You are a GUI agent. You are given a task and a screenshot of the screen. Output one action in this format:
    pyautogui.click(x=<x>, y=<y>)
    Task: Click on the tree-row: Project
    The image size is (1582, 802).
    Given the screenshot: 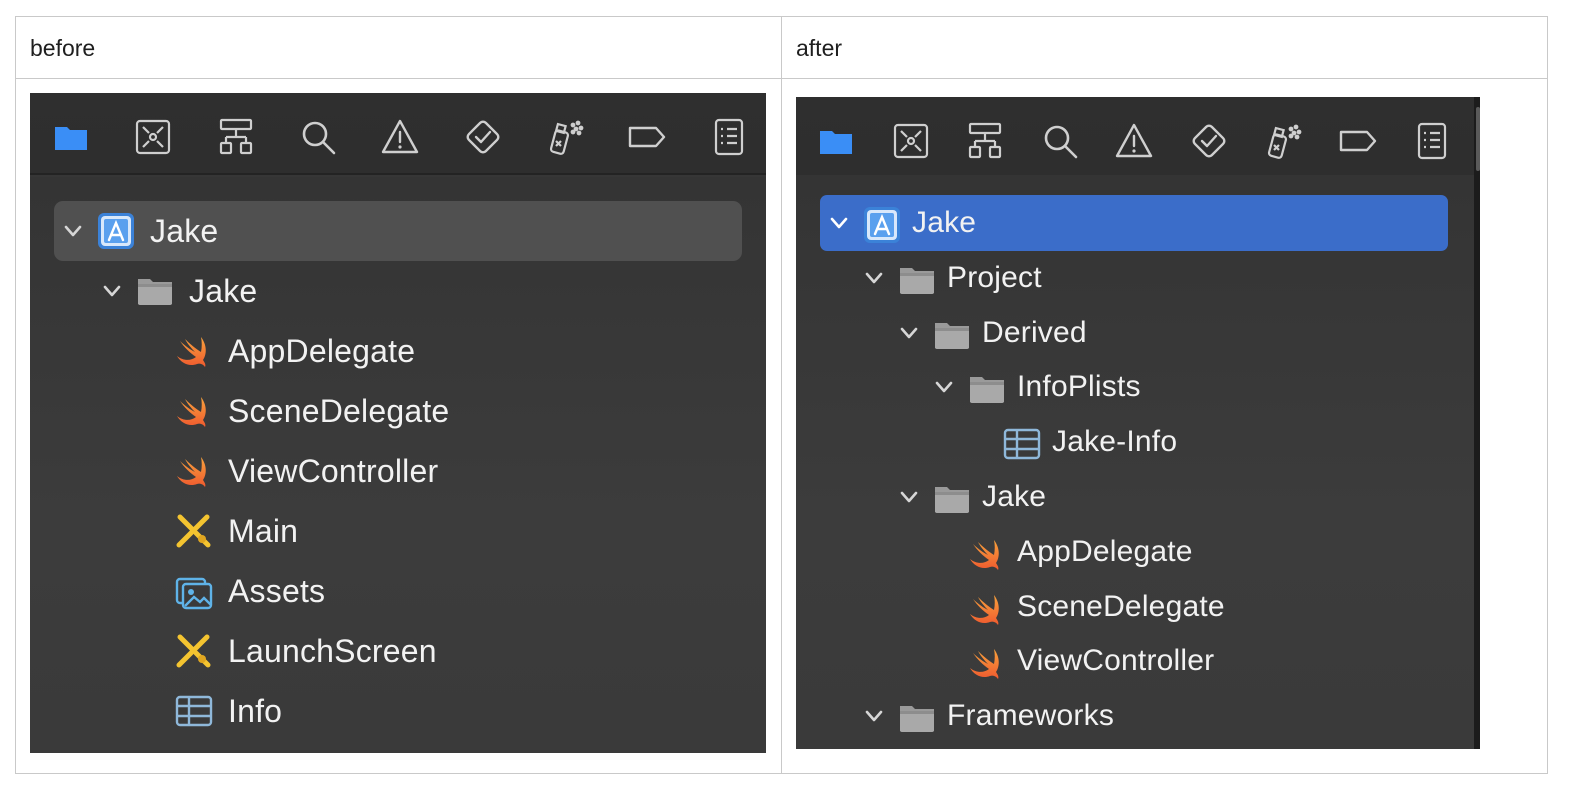 What is the action you would take?
    pyautogui.click(x=952, y=278)
    